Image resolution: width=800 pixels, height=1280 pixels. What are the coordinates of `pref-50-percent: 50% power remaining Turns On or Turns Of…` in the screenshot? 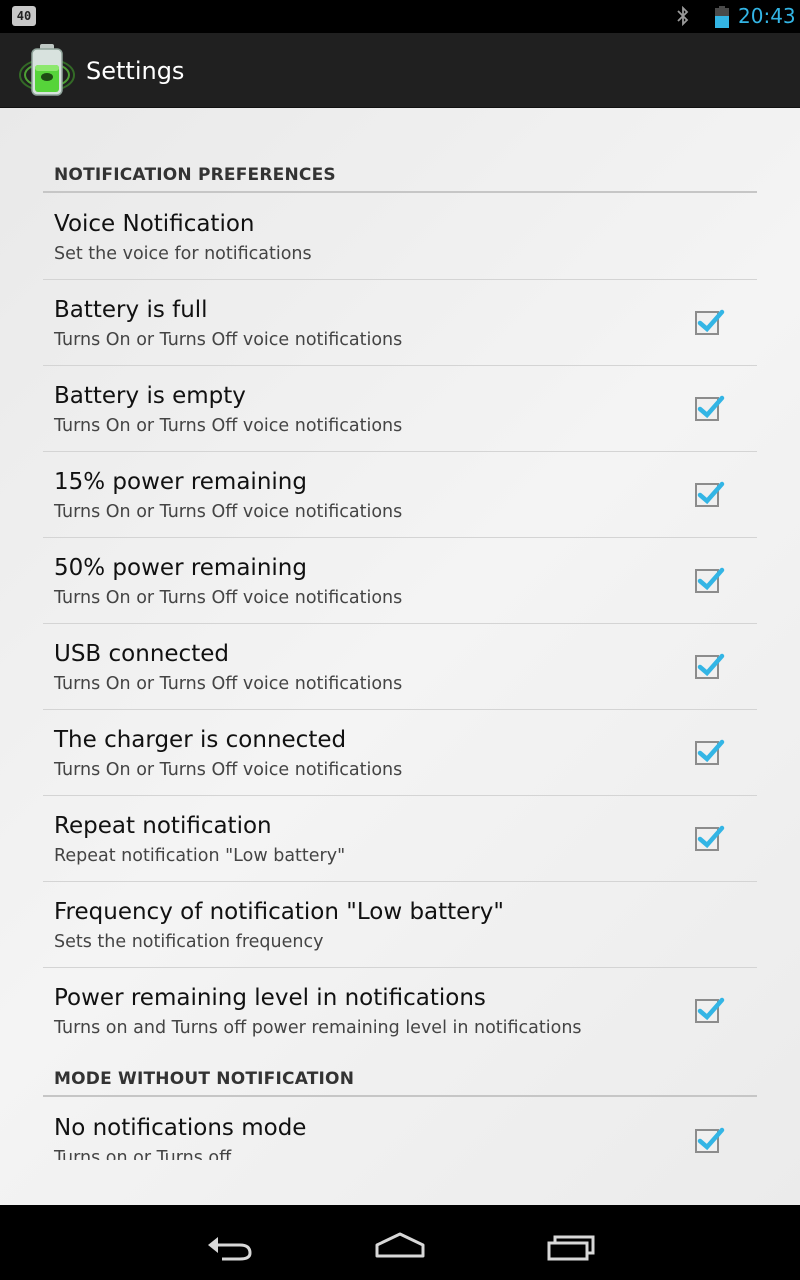 It's located at (400, 581).